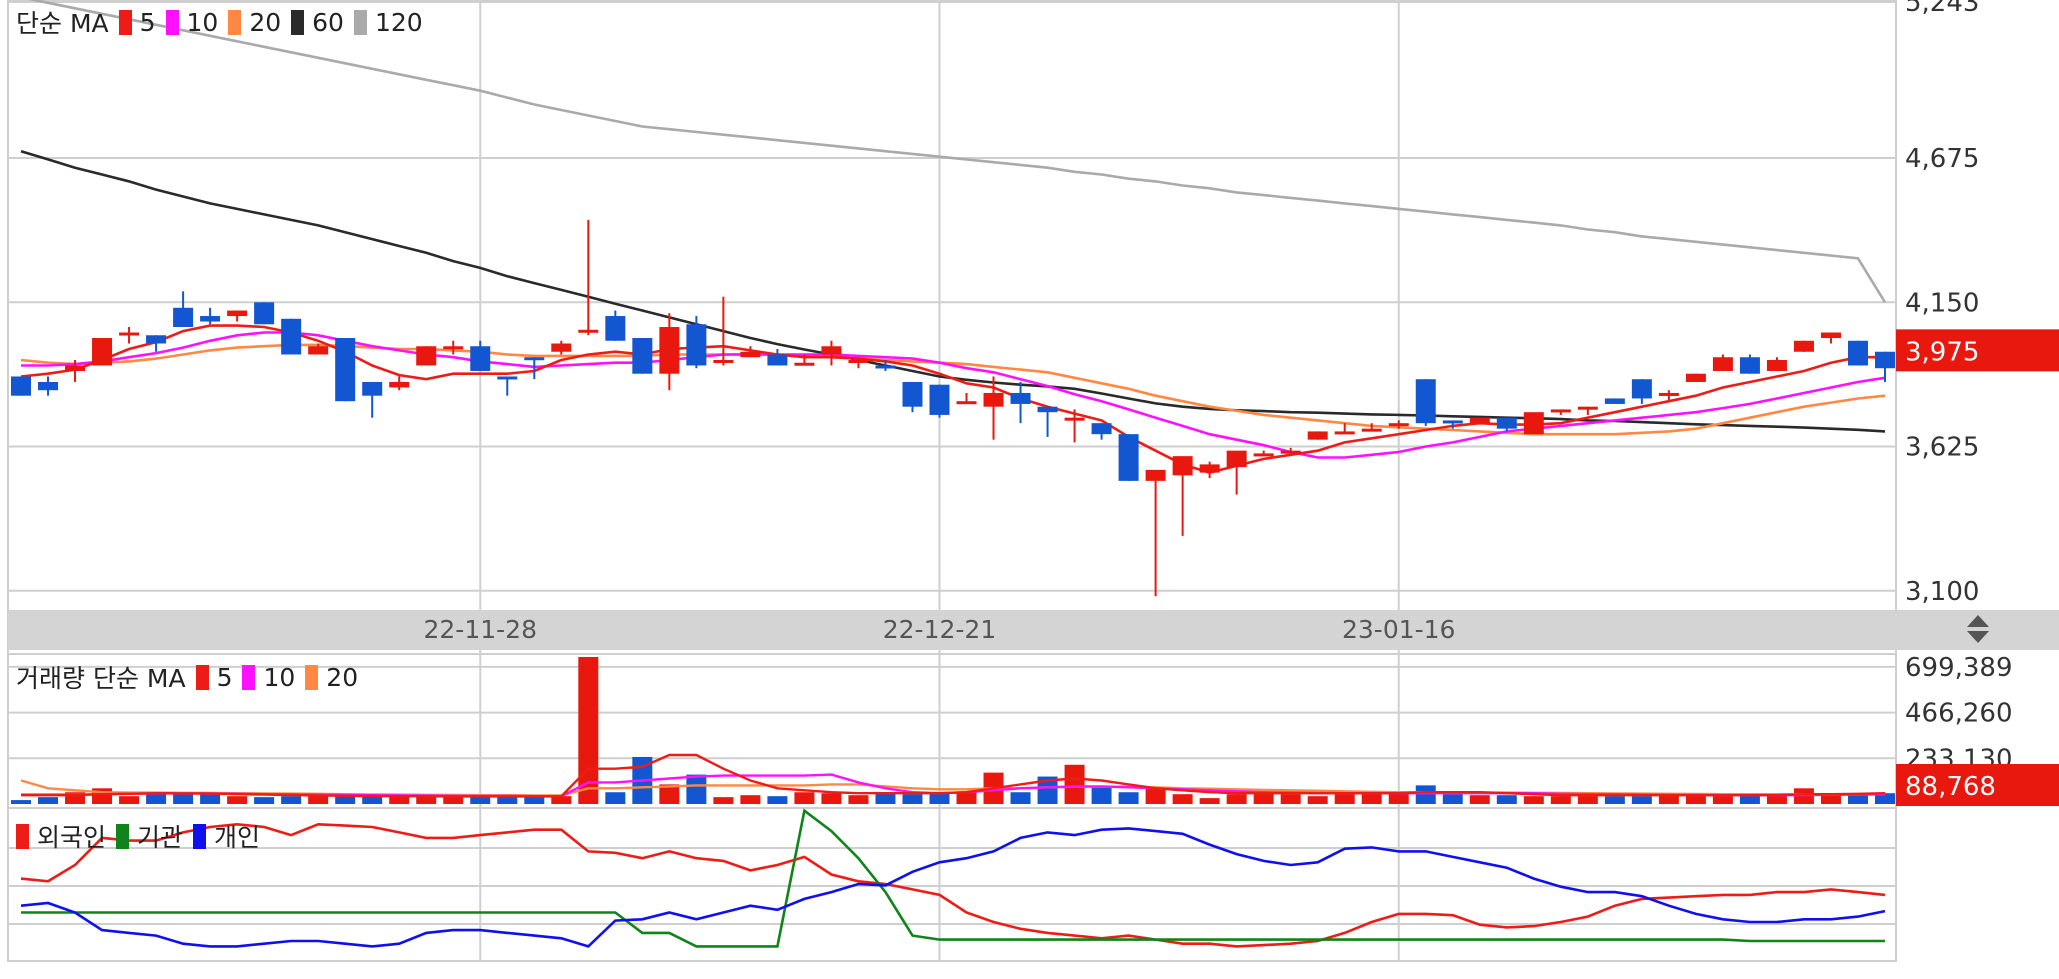  Describe the element at coordinates (328, 22) in the screenshot. I see `legend-ma60-label: 60` at that location.